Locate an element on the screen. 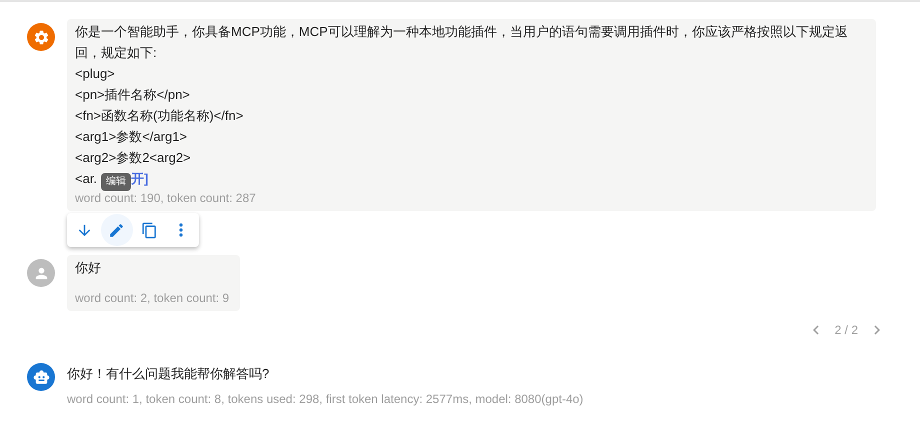 The width and height of the screenshot is (920, 422). pencil-icon is located at coordinates (117, 230).